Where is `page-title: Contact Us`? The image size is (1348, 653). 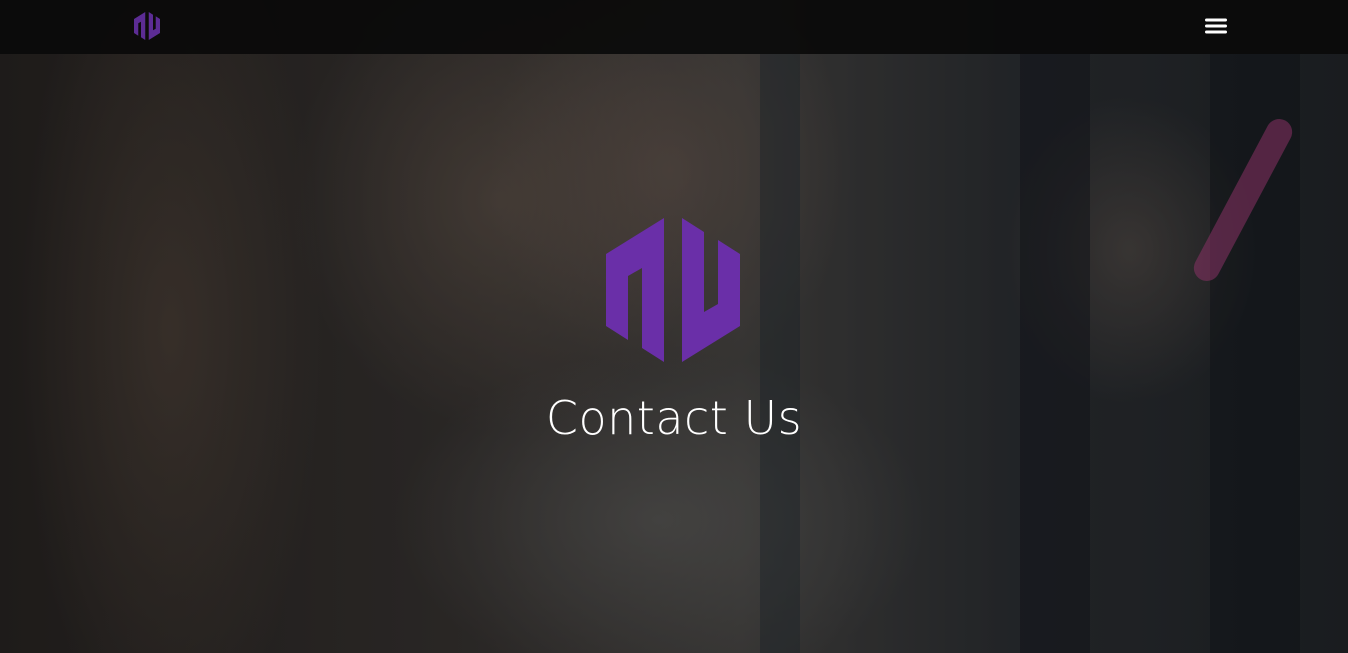 page-title: Contact Us is located at coordinates (674, 418).